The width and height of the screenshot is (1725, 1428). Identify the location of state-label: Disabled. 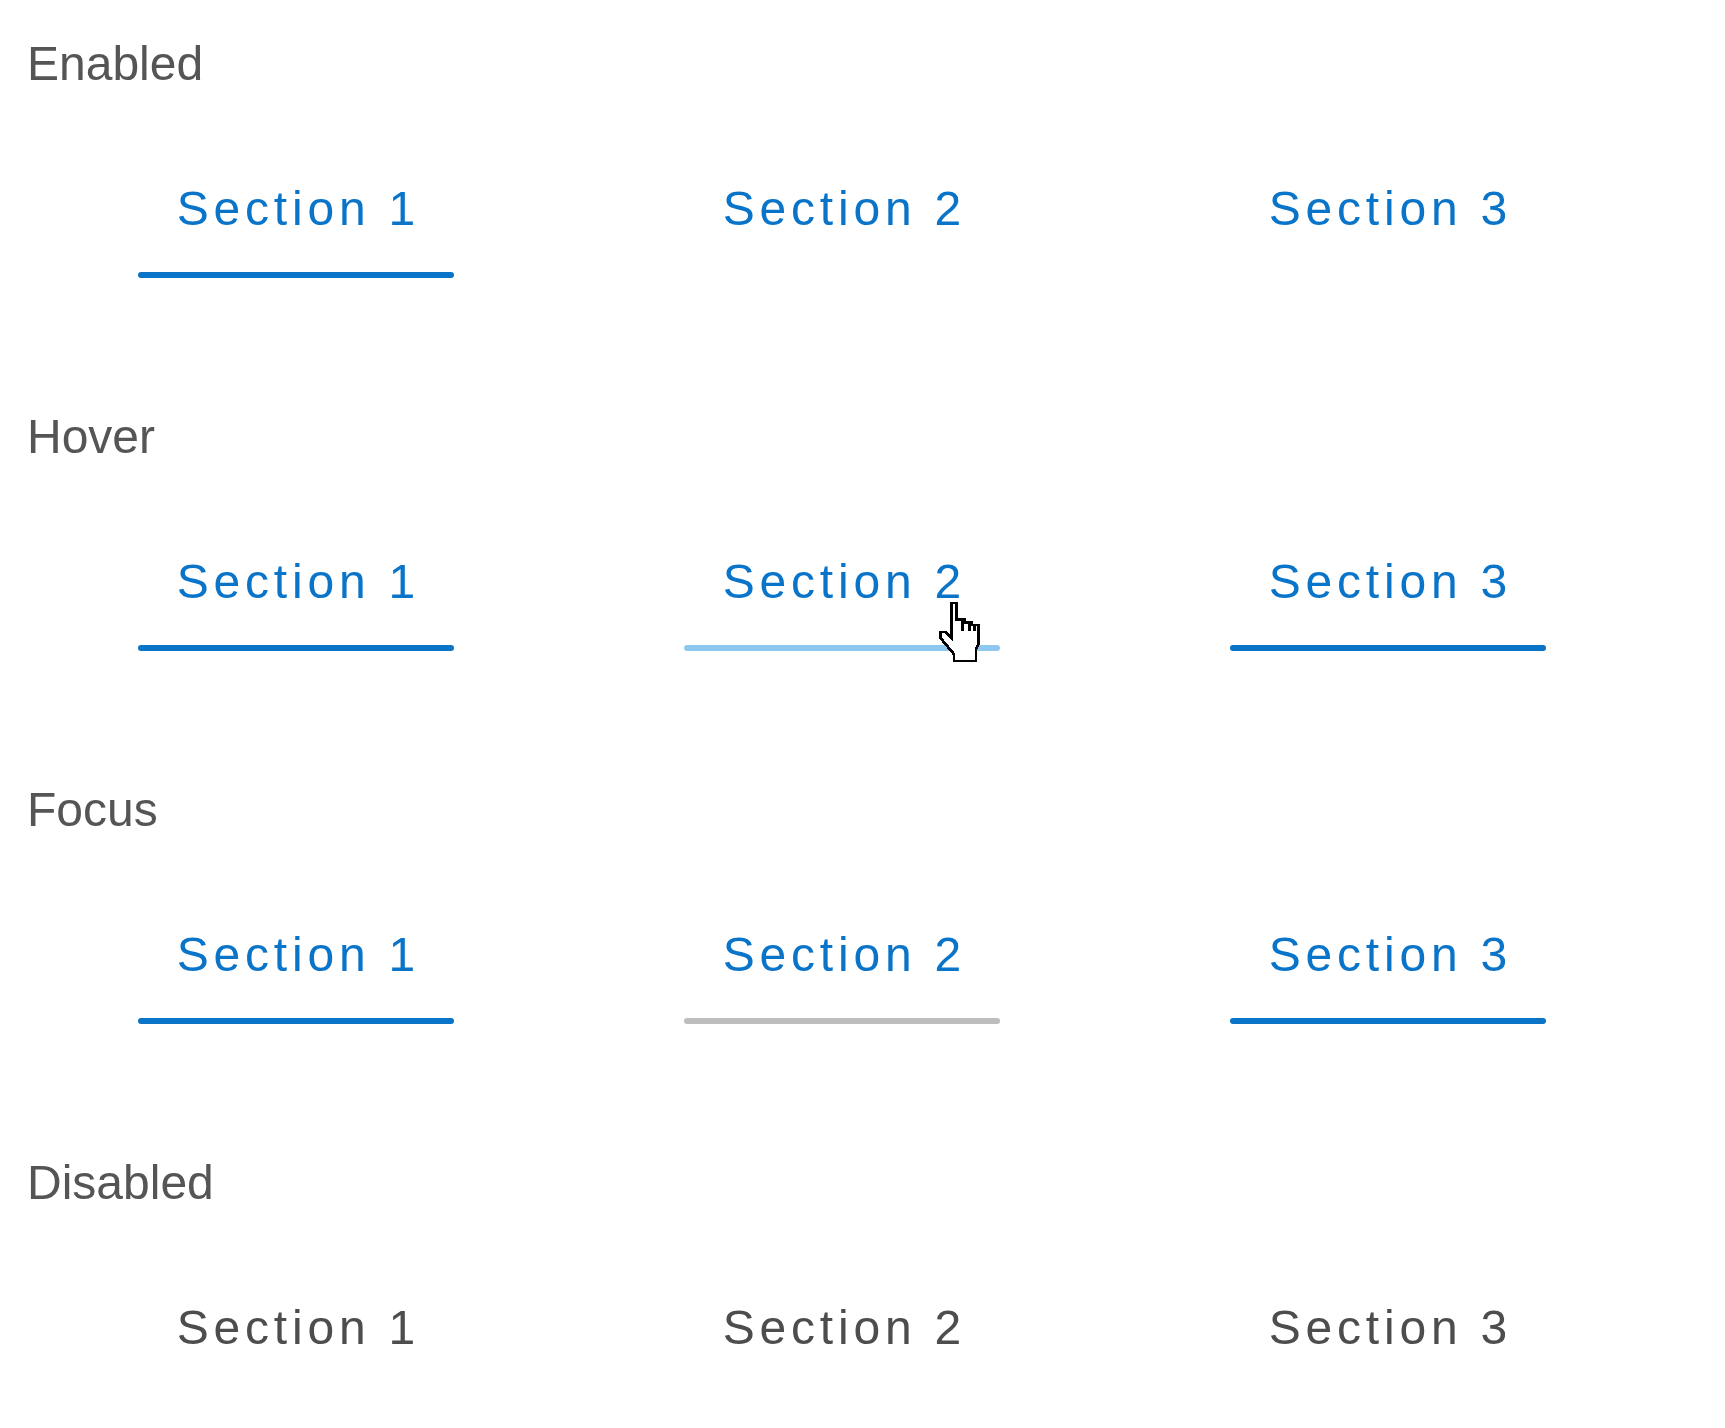
(120, 1183).